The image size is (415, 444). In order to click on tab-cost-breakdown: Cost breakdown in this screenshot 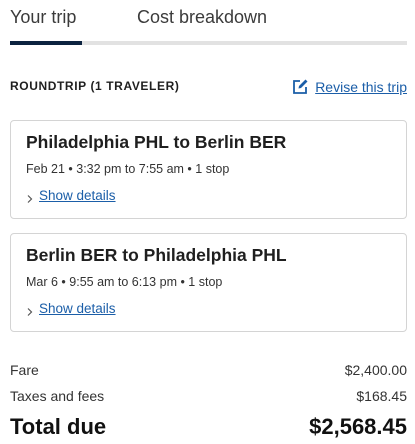, I will do `click(202, 17)`.